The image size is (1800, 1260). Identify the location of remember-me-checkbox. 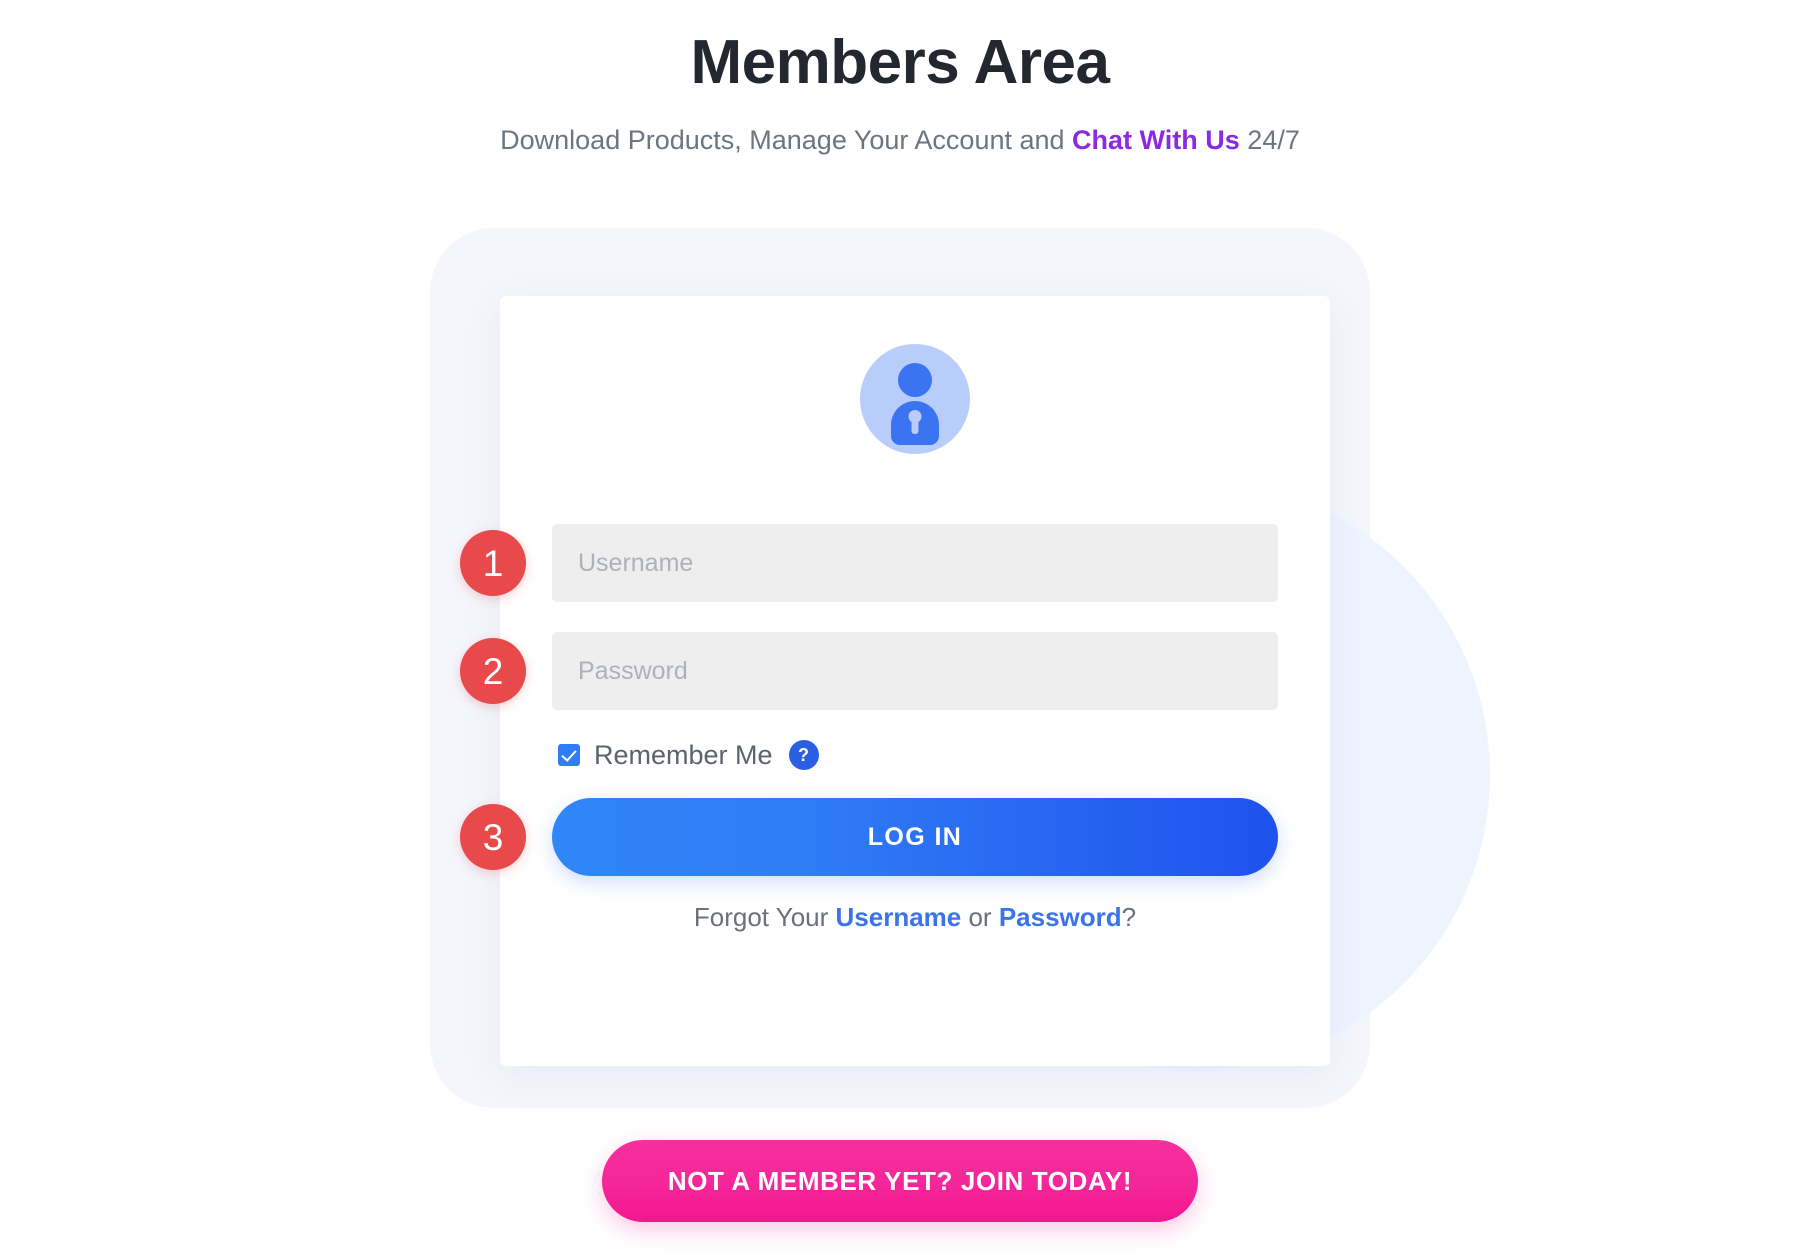
(569, 755).